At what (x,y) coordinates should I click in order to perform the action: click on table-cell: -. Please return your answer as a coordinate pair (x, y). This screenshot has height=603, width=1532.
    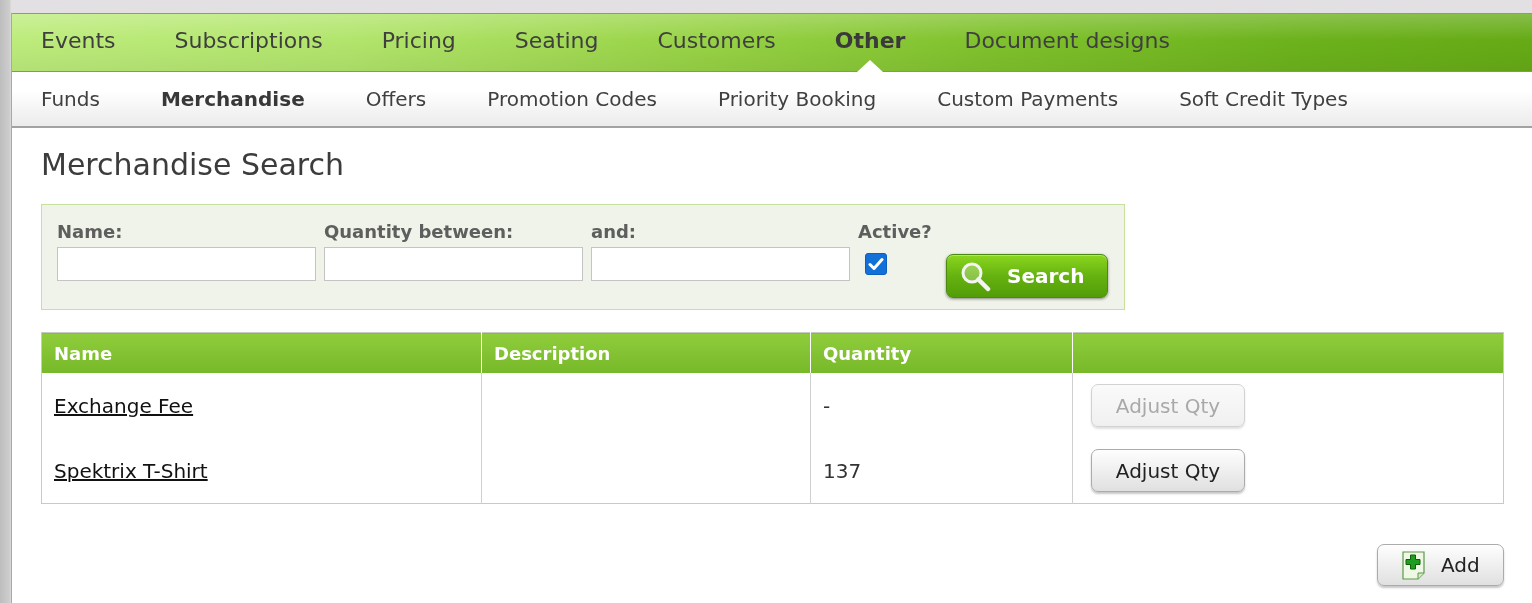
    Looking at the image, I should click on (941, 405).